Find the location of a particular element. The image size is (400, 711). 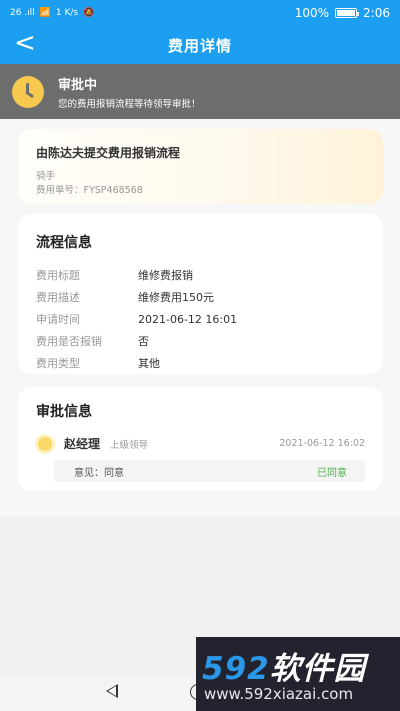

info-row: 费用描述 维修费用150元 is located at coordinates (200, 297).